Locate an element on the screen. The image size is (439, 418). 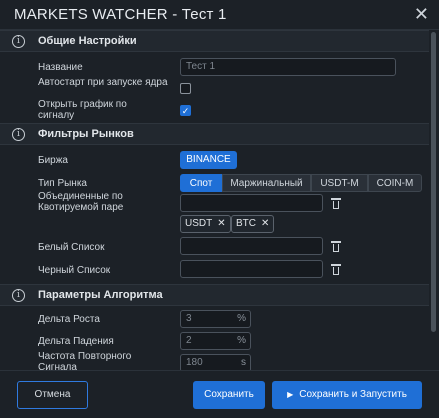
section-algorithm-header: i Параметры Алгоритма is located at coordinates (214, 295).